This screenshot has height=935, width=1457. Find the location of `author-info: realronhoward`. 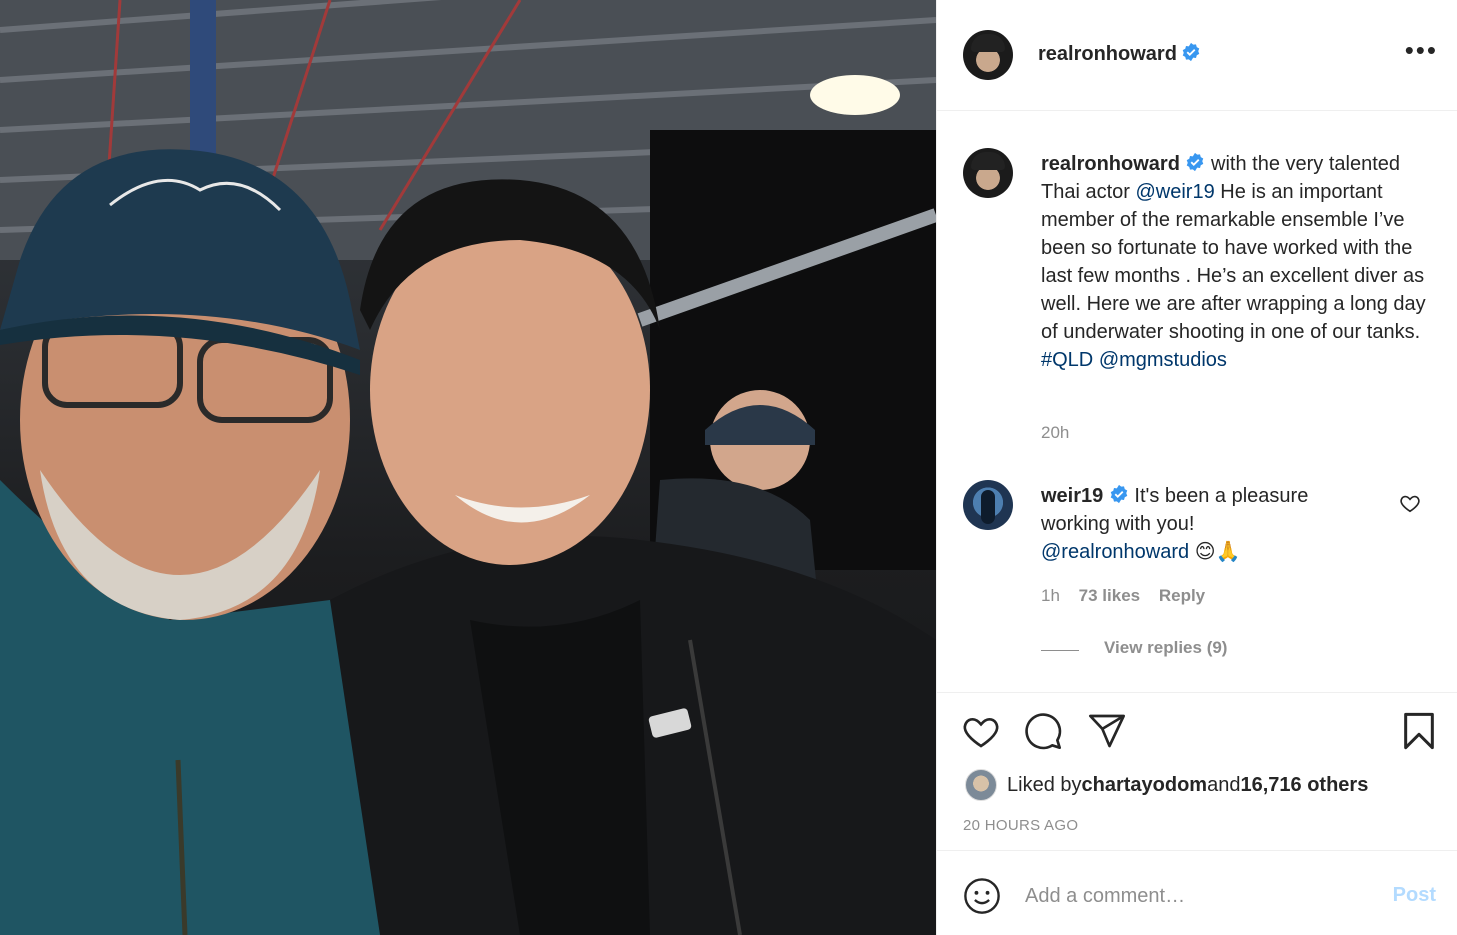

author-info: realronhoward is located at coordinates (1119, 54).